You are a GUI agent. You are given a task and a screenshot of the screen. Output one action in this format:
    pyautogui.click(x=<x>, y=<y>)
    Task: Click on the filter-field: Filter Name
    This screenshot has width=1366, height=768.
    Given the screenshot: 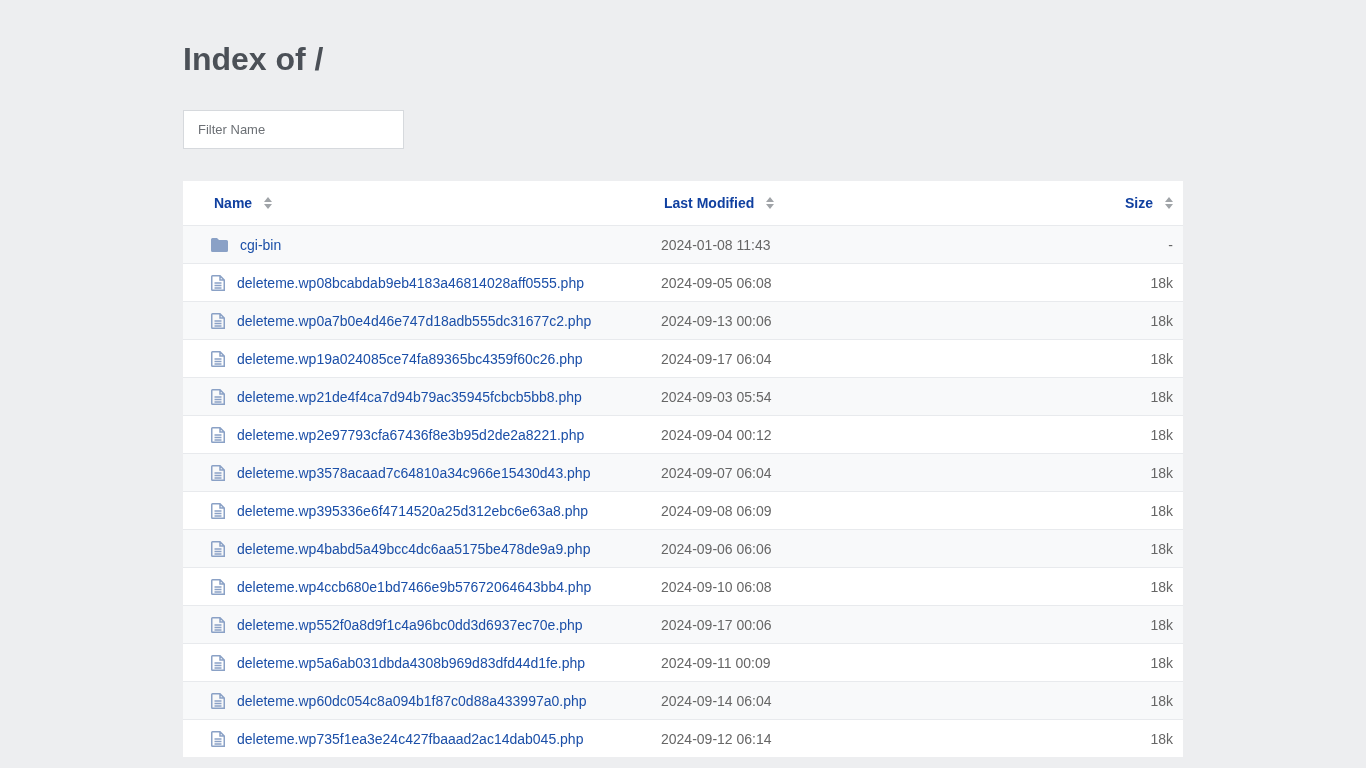 What is the action you would take?
    pyautogui.click(x=293, y=129)
    